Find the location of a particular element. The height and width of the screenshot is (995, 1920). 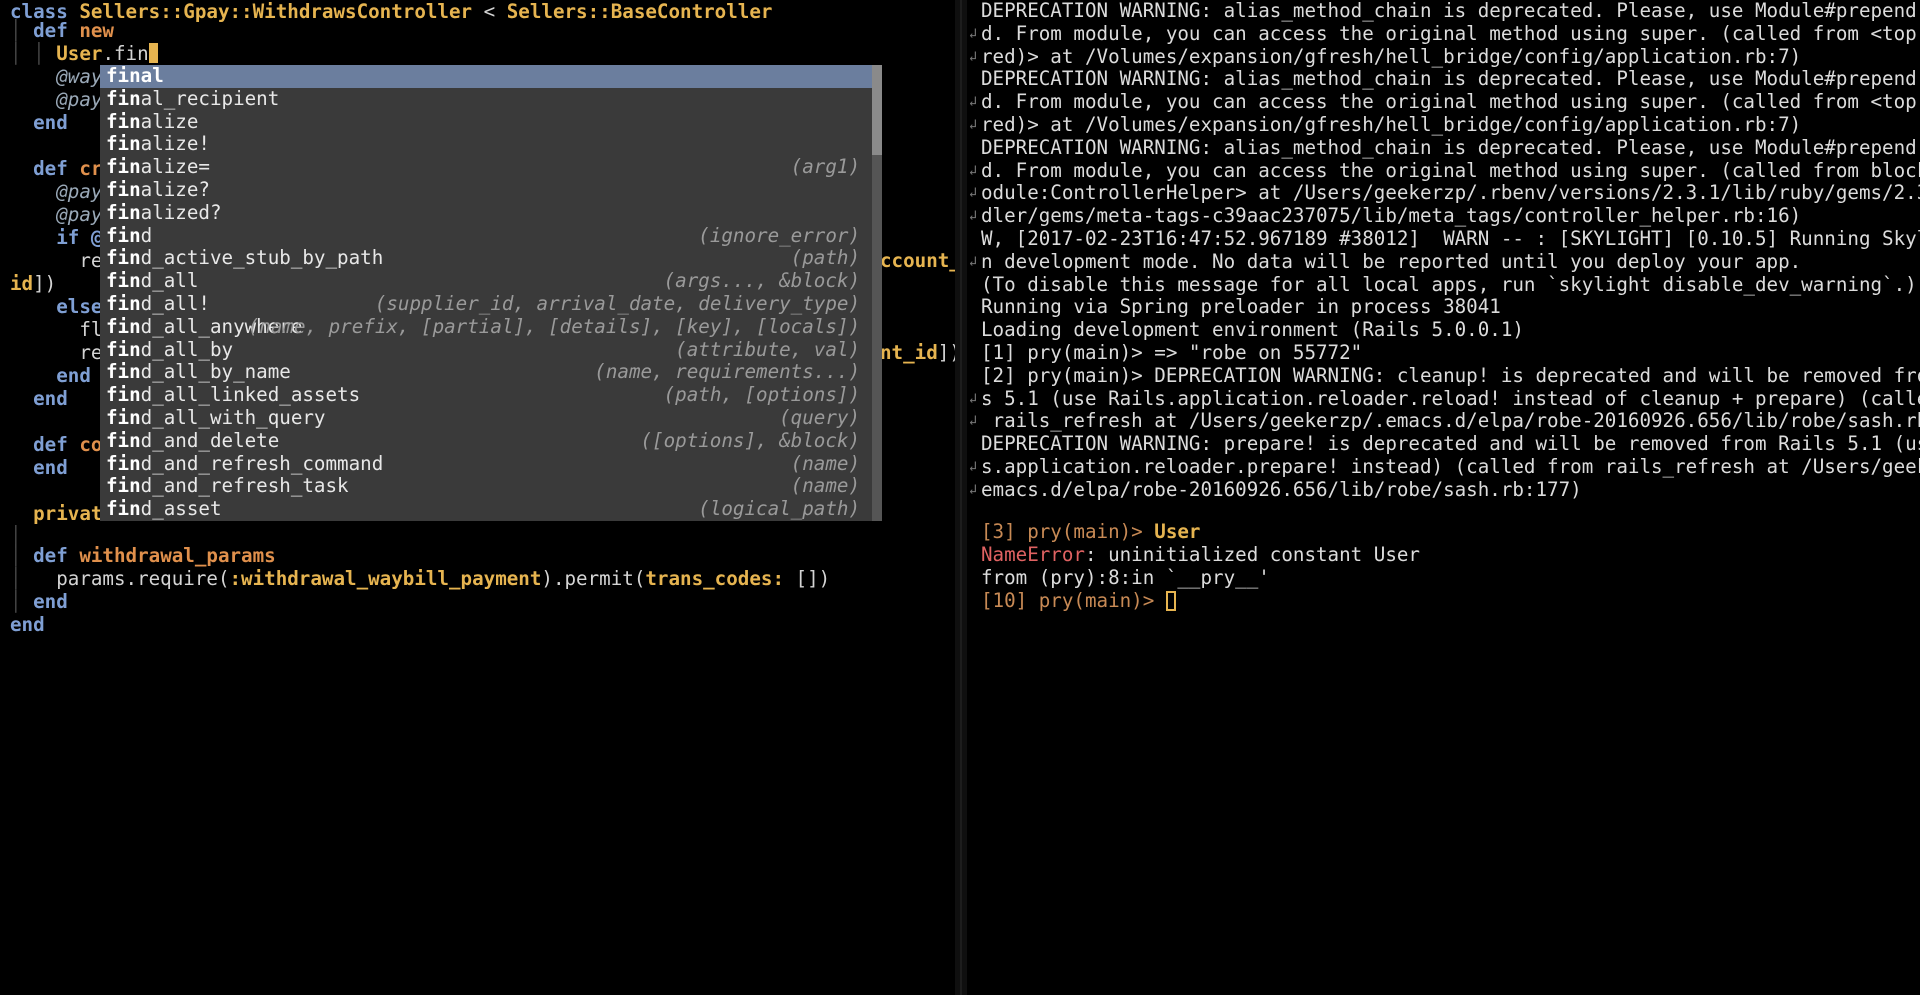

candidate-name: find_all_by_name is located at coordinates (198, 372).